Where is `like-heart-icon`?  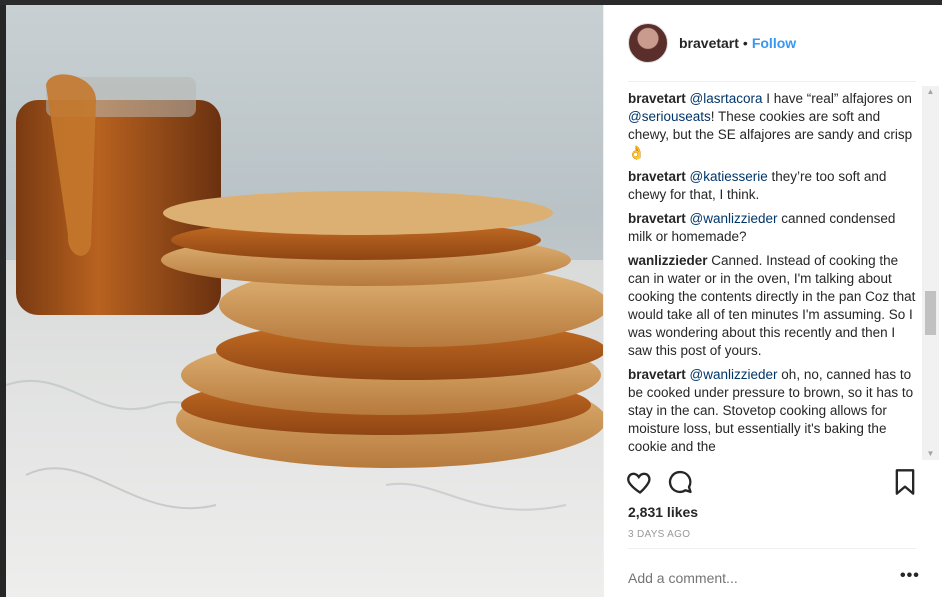 like-heart-icon is located at coordinates (640, 484).